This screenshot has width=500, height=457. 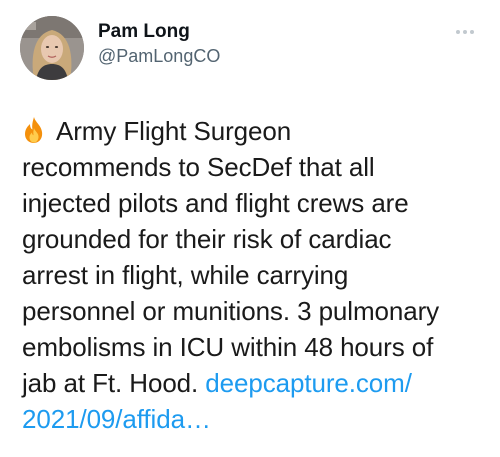 I want to click on tweet-header: Pam Long @PamLongCO, so click(x=120, y=48).